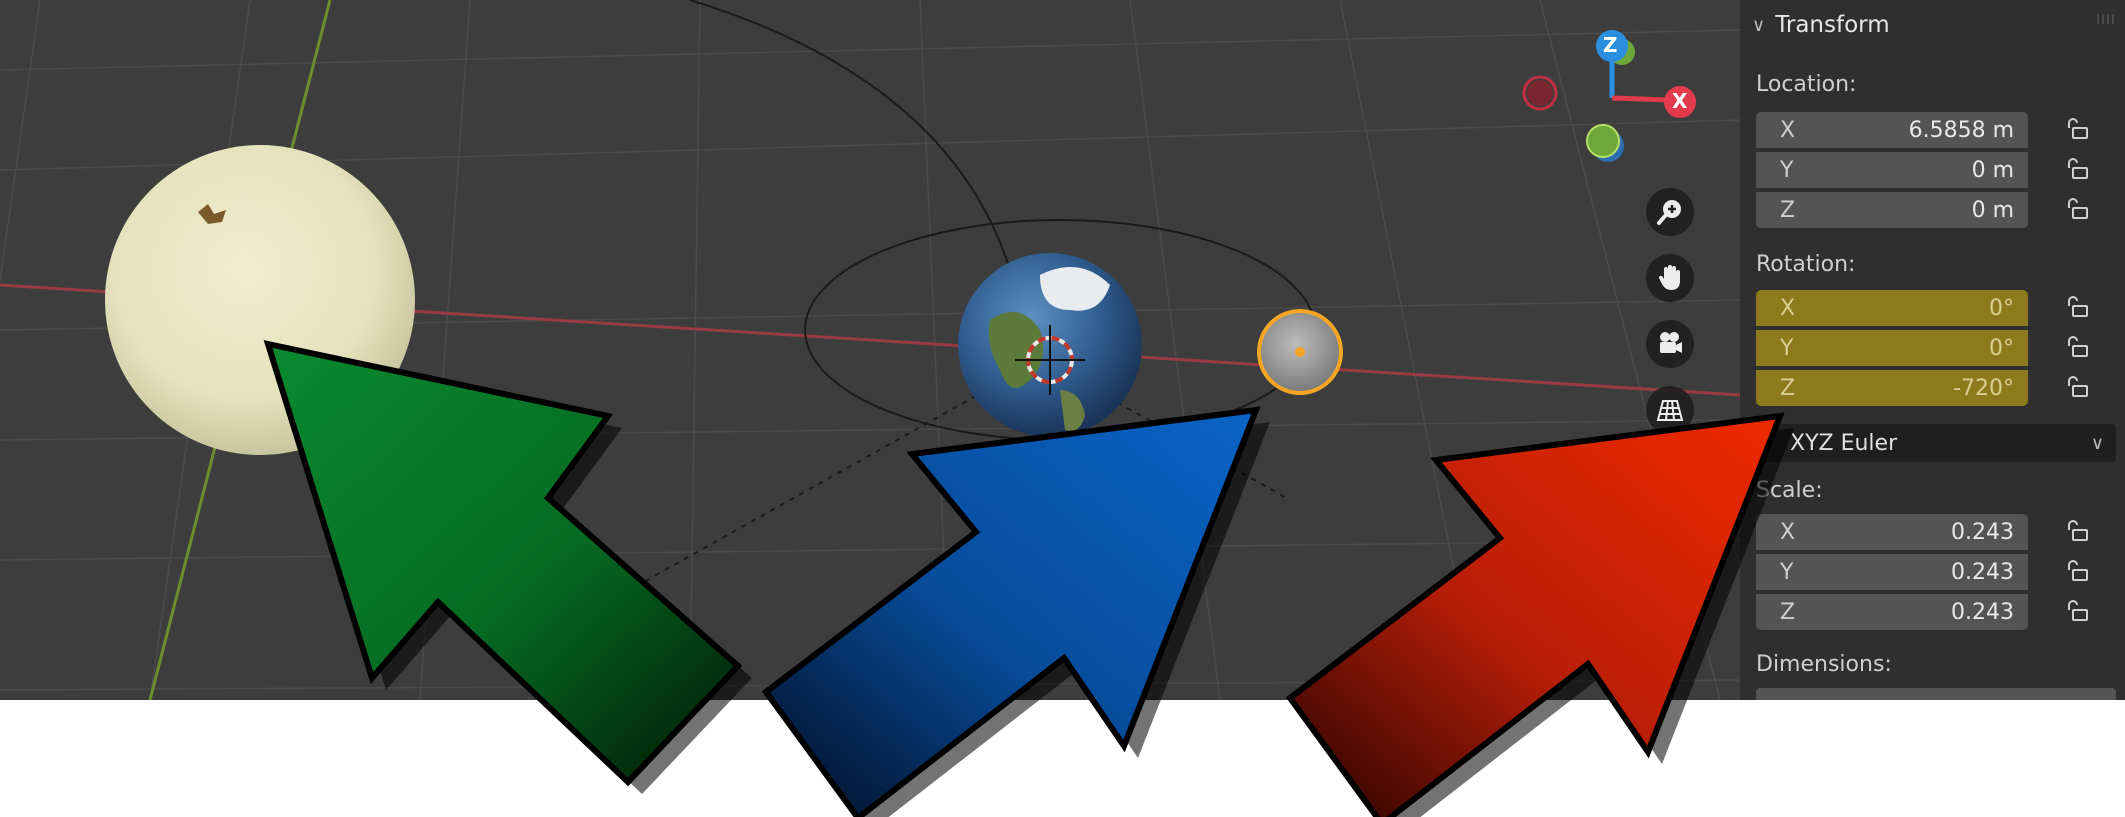  Describe the element at coordinates (1892, 170) in the screenshot. I see `location-y-field: Y 0 m` at that location.